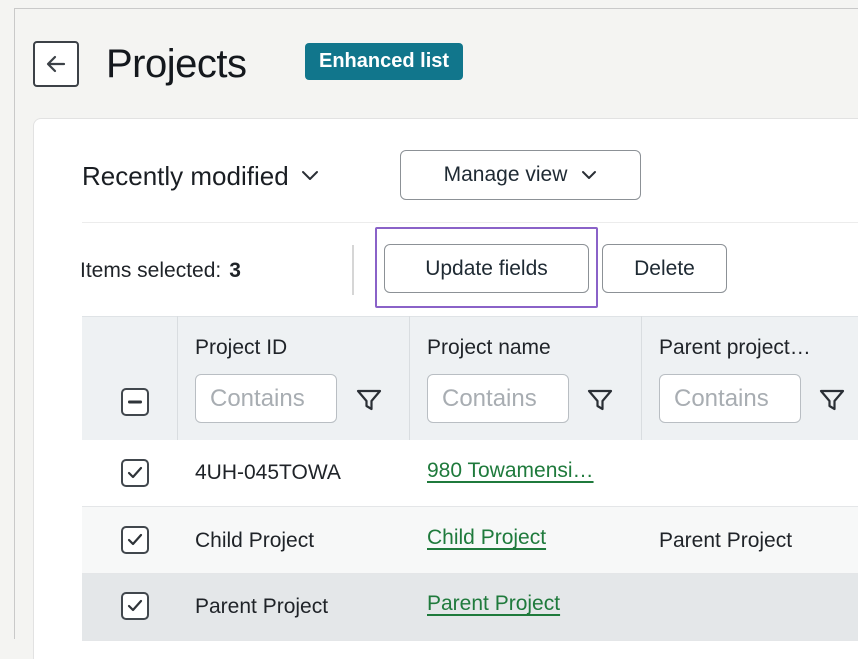 The image size is (858, 659). I want to click on table-row: Parent Project Parent Project, so click(470, 607).